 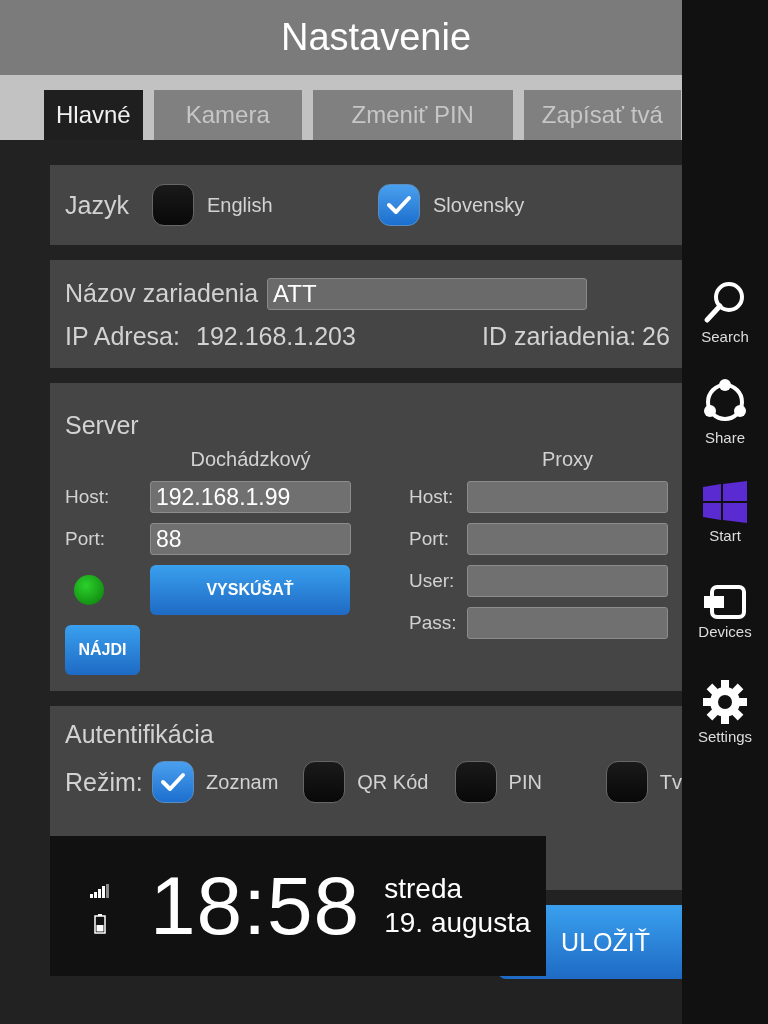 What do you see at coordinates (433, 623) in the screenshot?
I see `field-label: Pass:` at bounding box center [433, 623].